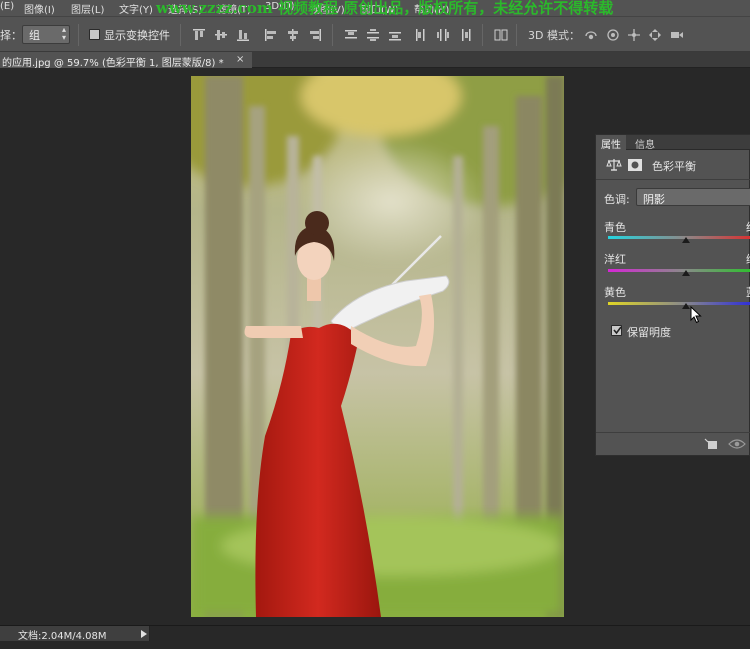  I want to click on slider-green-label: 绿色, so click(748, 259).